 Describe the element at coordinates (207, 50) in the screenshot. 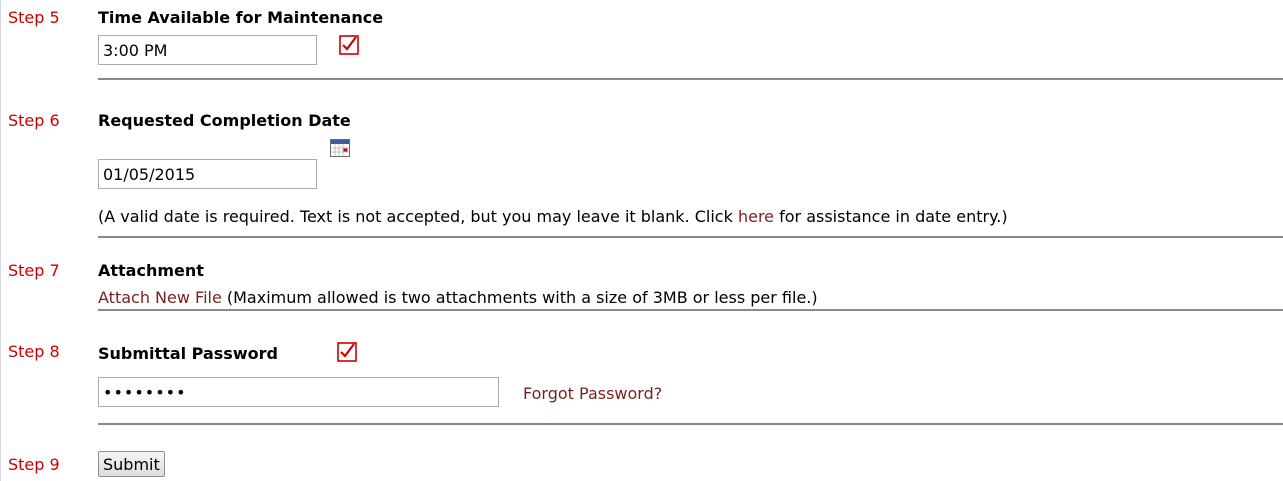

I see `time-available-input` at that location.